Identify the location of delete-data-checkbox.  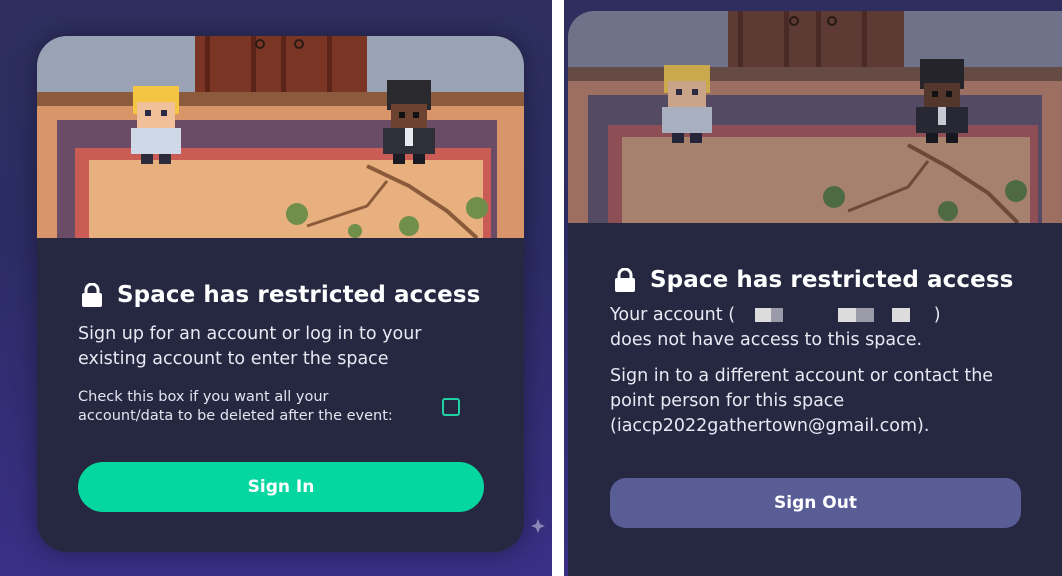
(451, 407).